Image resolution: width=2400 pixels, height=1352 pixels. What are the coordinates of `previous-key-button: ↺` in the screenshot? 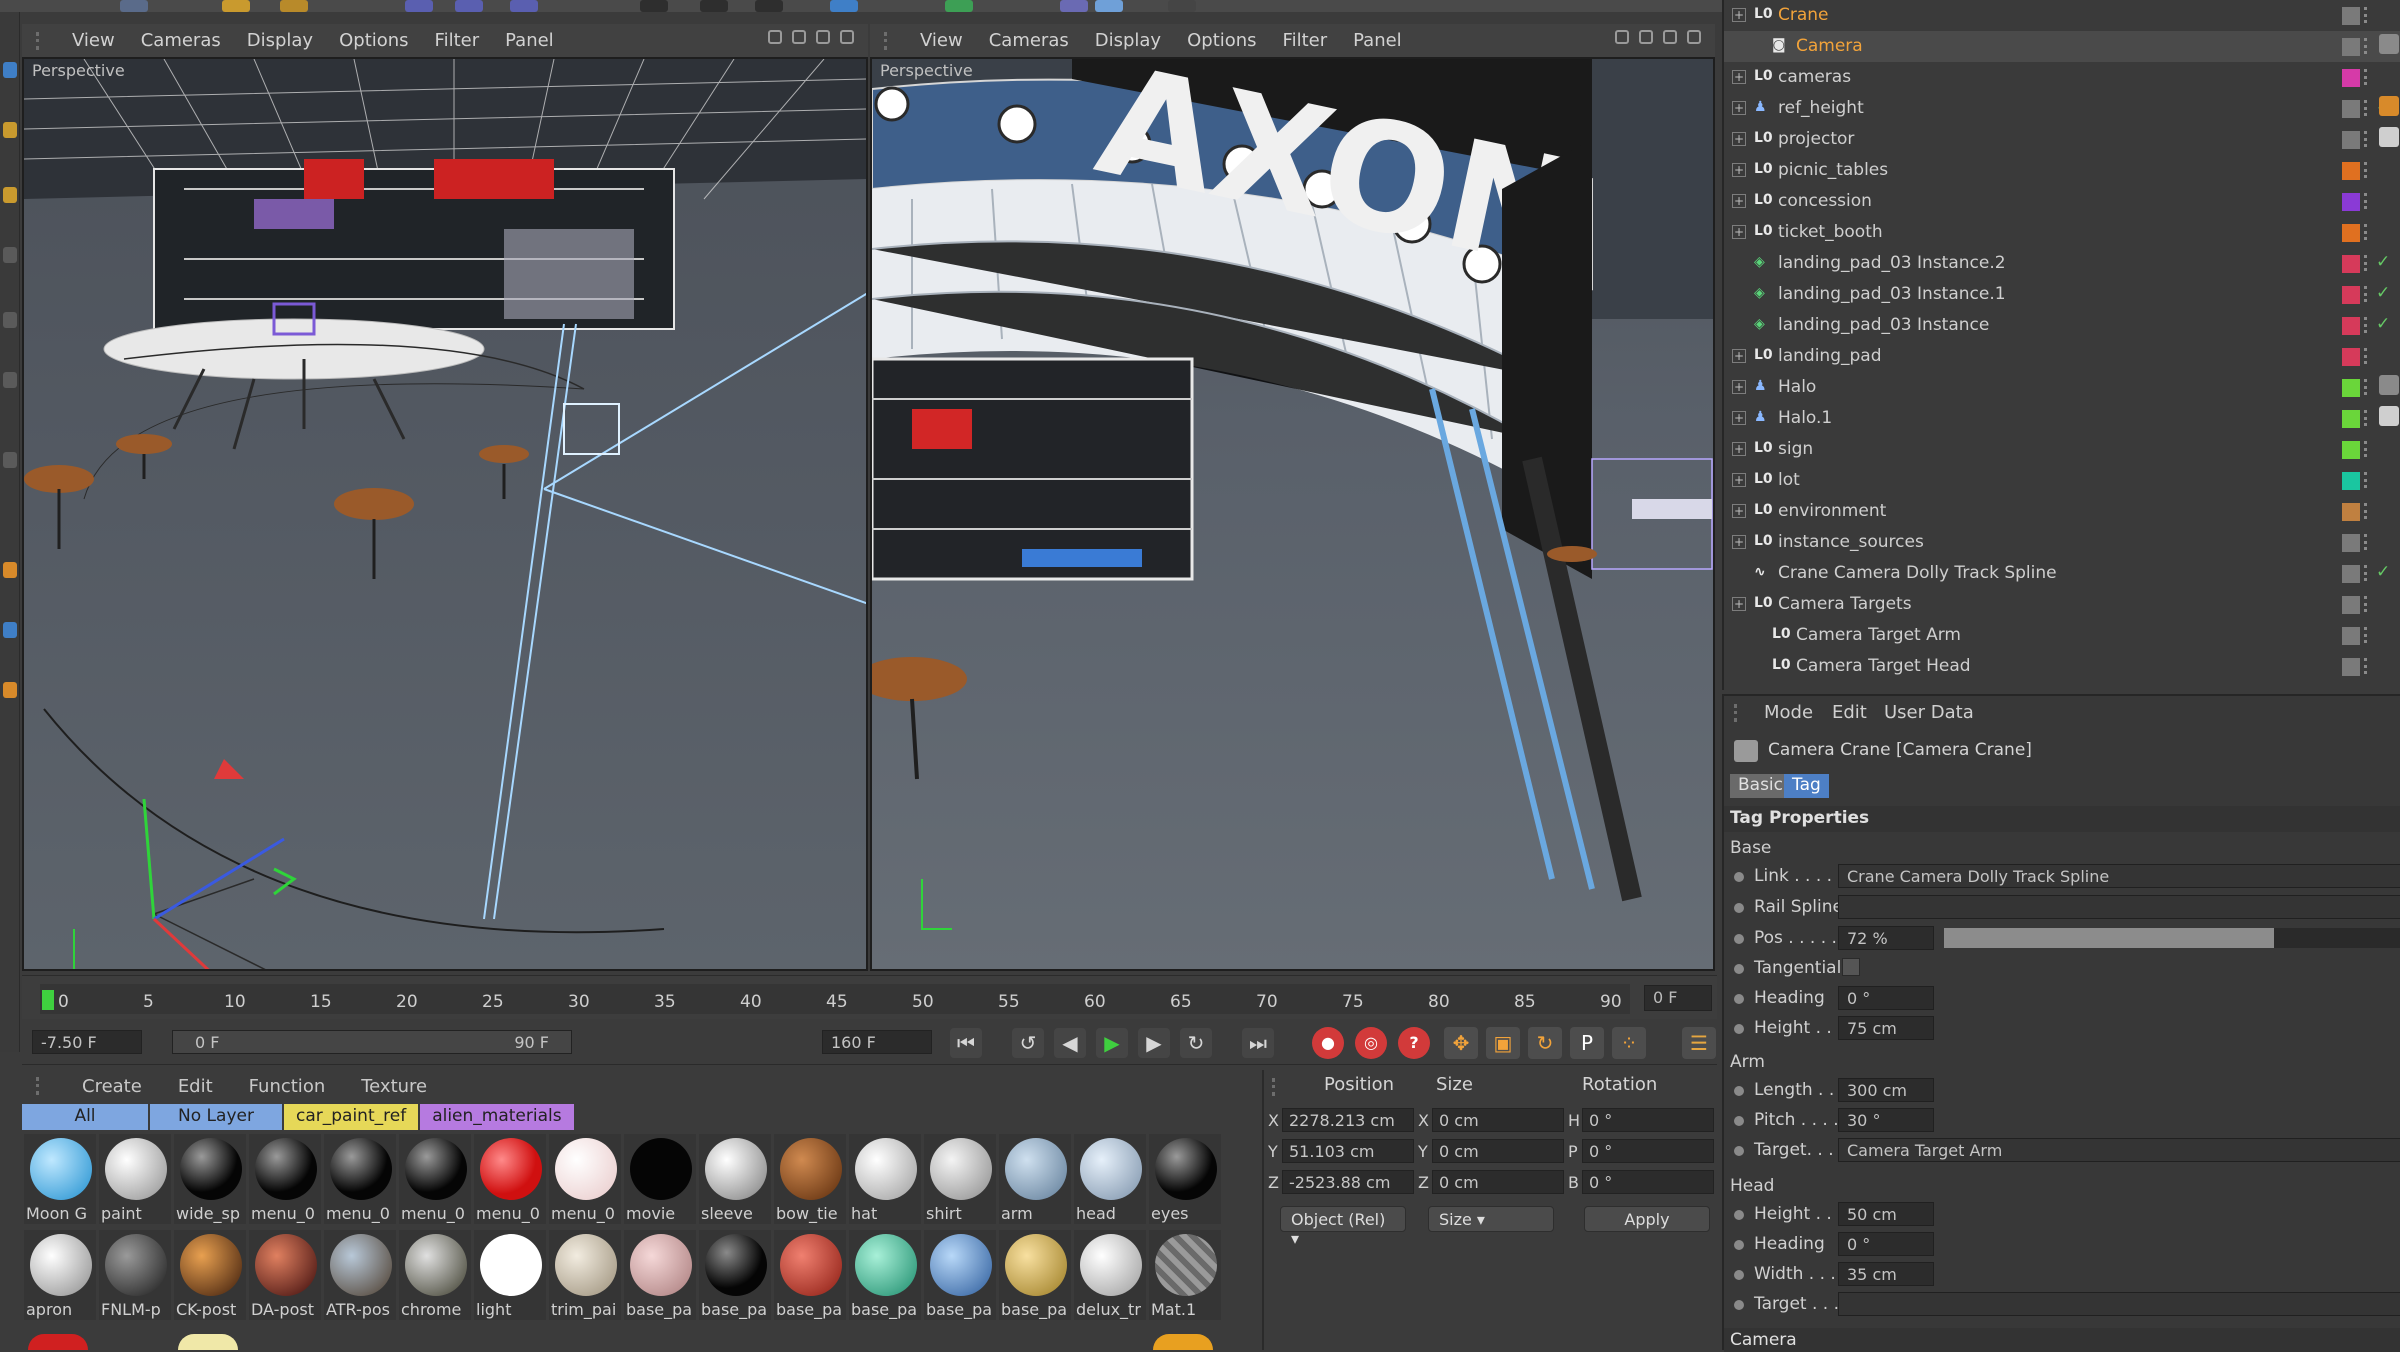 It's located at (1028, 1043).